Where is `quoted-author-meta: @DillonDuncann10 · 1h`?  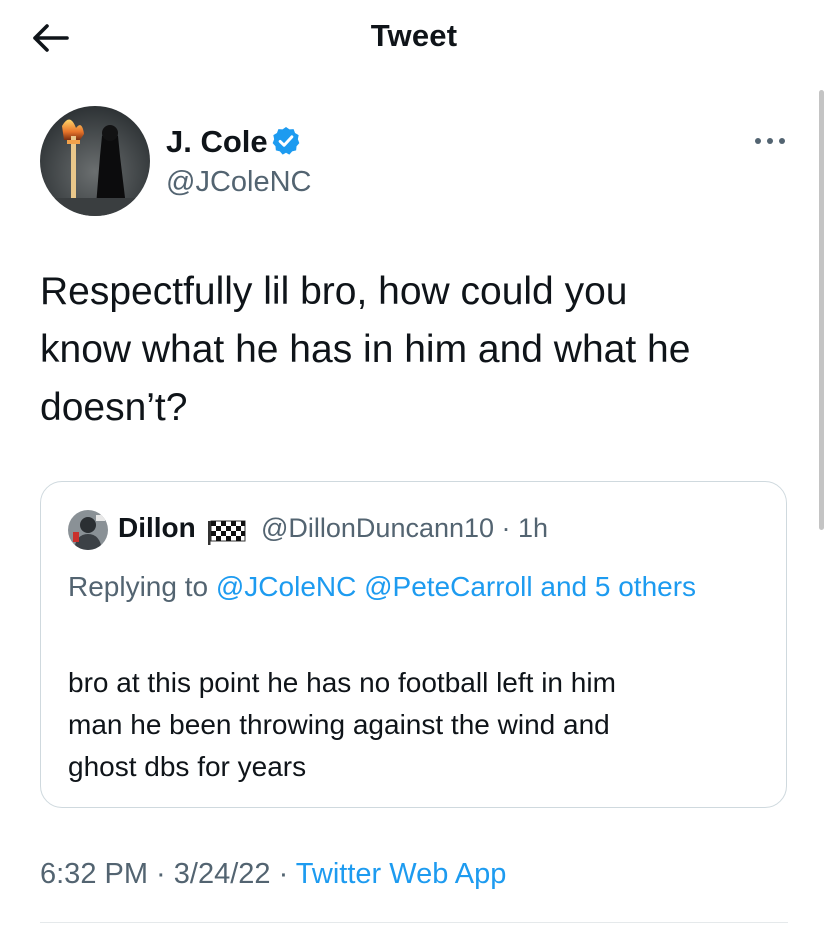 quoted-author-meta: @DillonDuncann10 · 1h is located at coordinates (404, 528).